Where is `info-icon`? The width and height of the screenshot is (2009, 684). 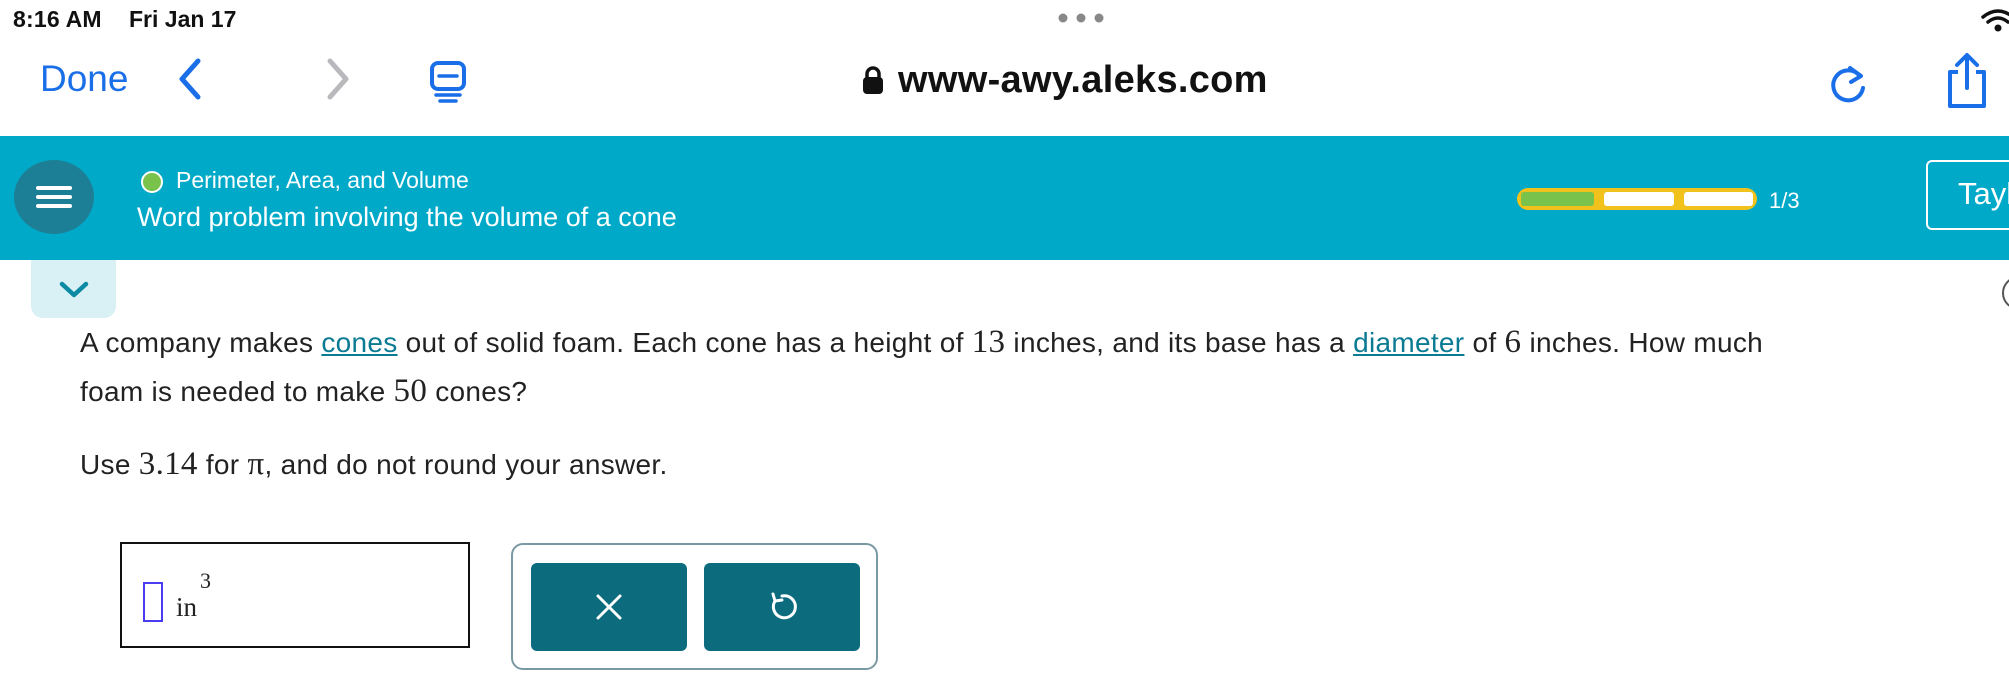
info-icon is located at coordinates (2005, 293).